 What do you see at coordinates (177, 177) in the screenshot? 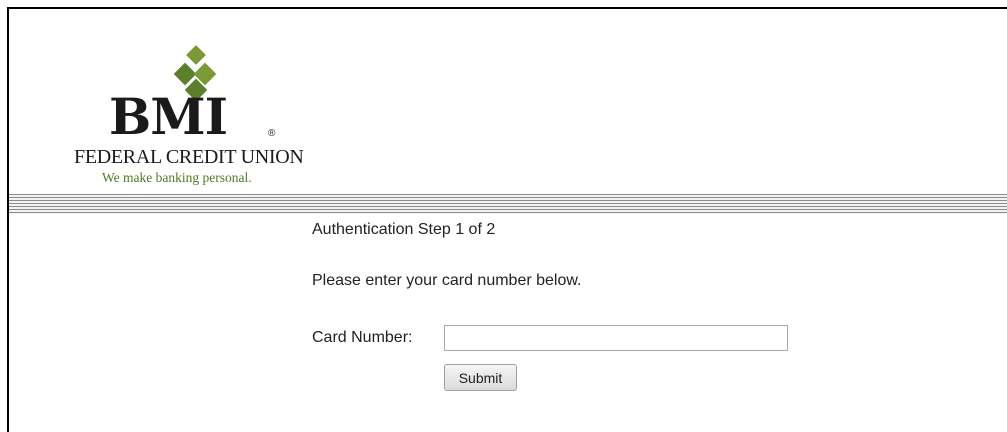
I see `logo-tagline: We make banking personal.` at bounding box center [177, 177].